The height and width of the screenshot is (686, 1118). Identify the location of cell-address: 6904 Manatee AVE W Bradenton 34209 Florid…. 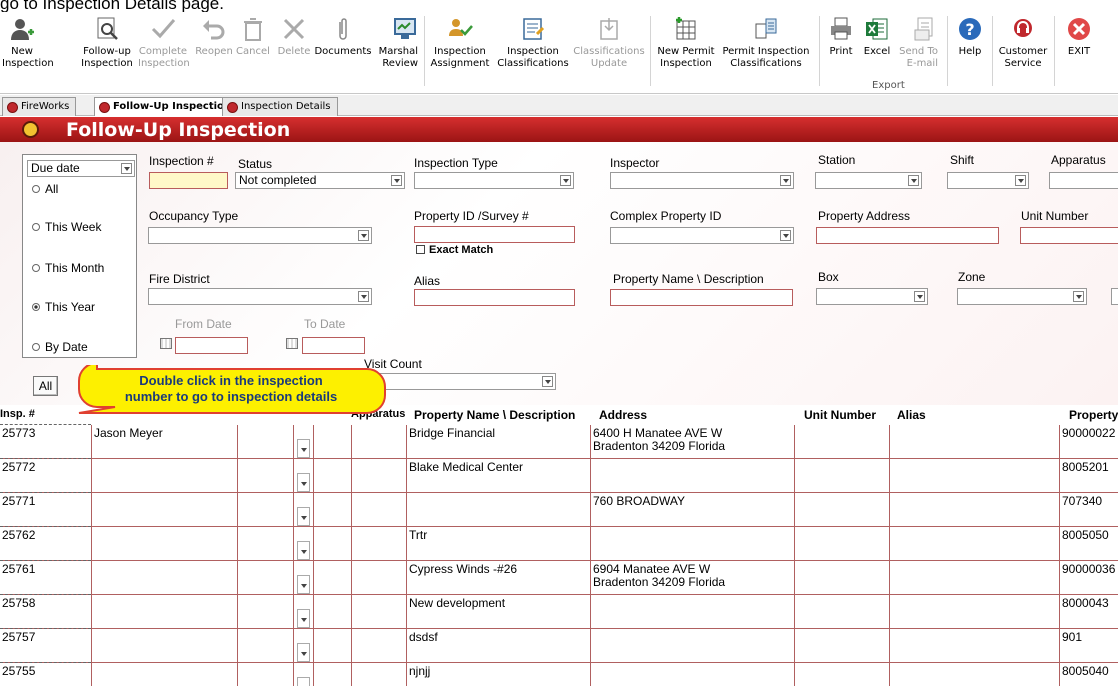
(692, 578).